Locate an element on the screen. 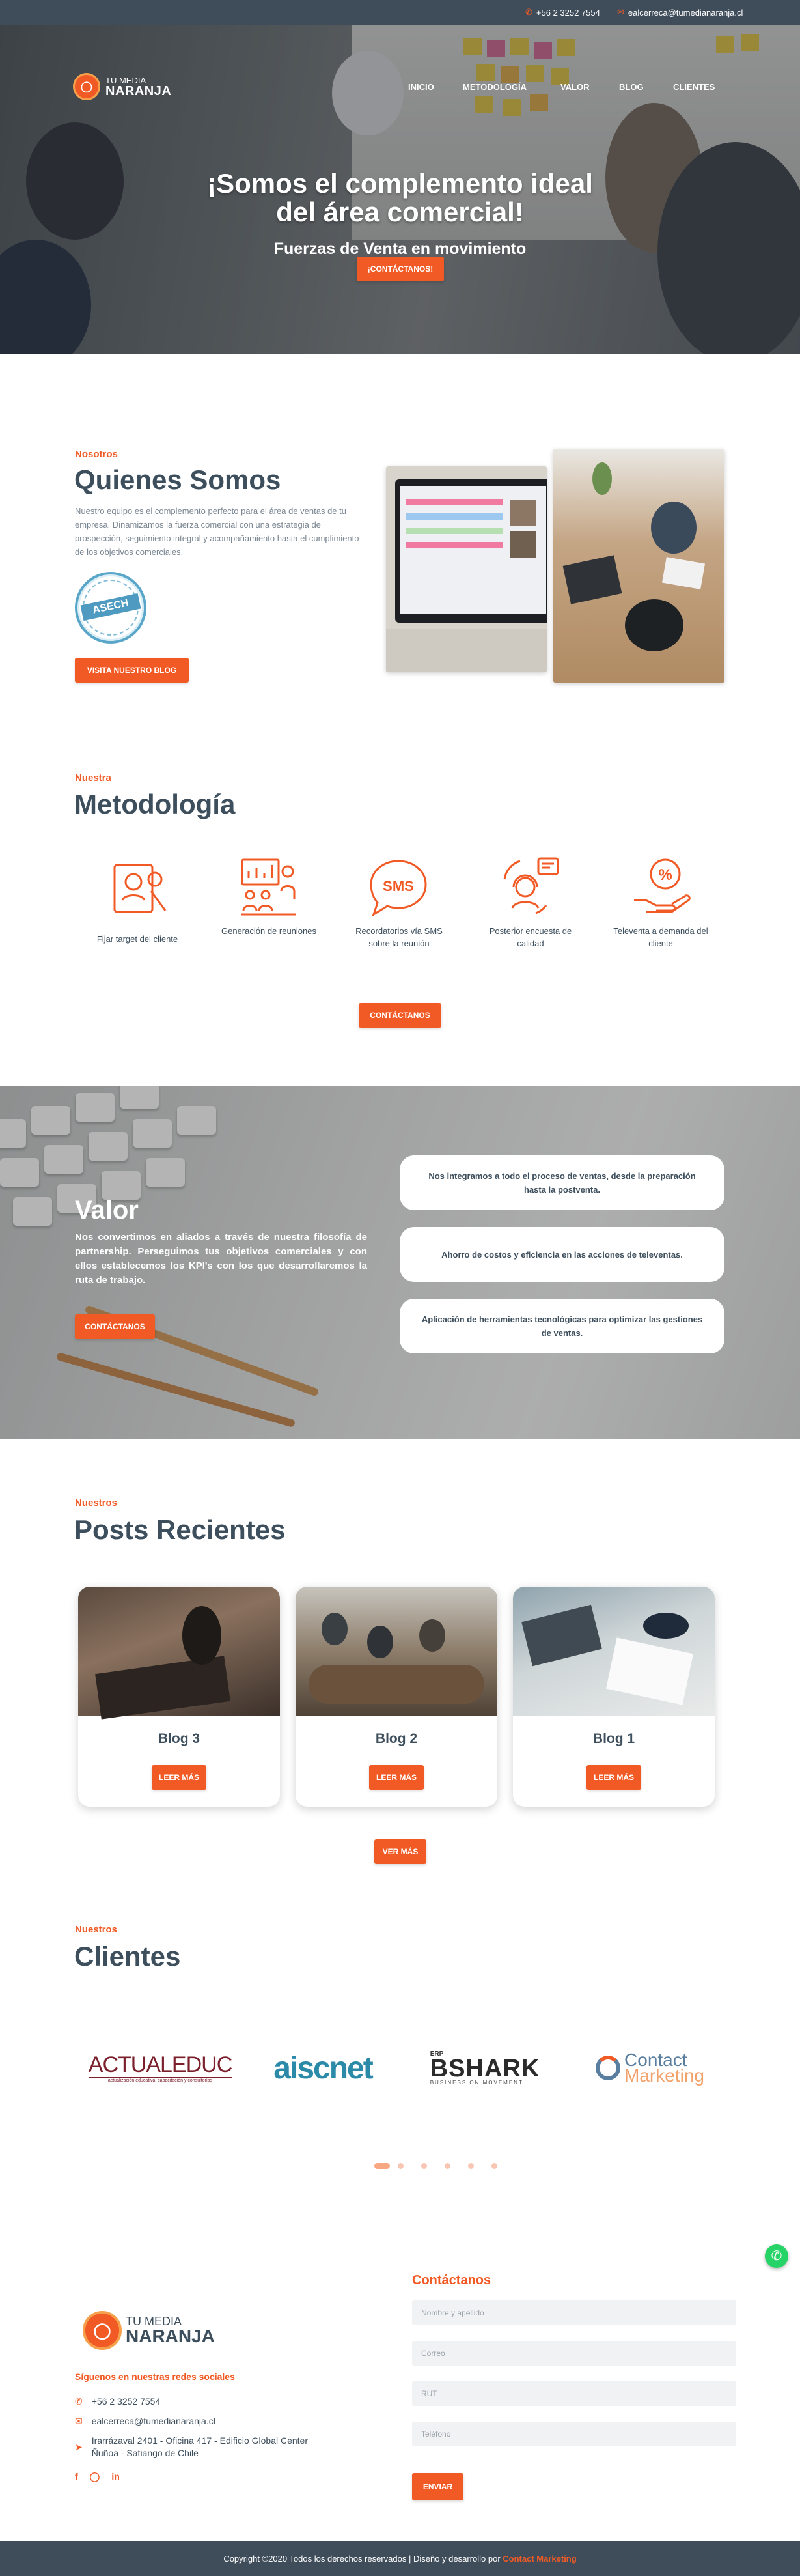 The width and height of the screenshot is (800, 2576). aiscnet-name: aiscnet is located at coordinates (323, 2068).